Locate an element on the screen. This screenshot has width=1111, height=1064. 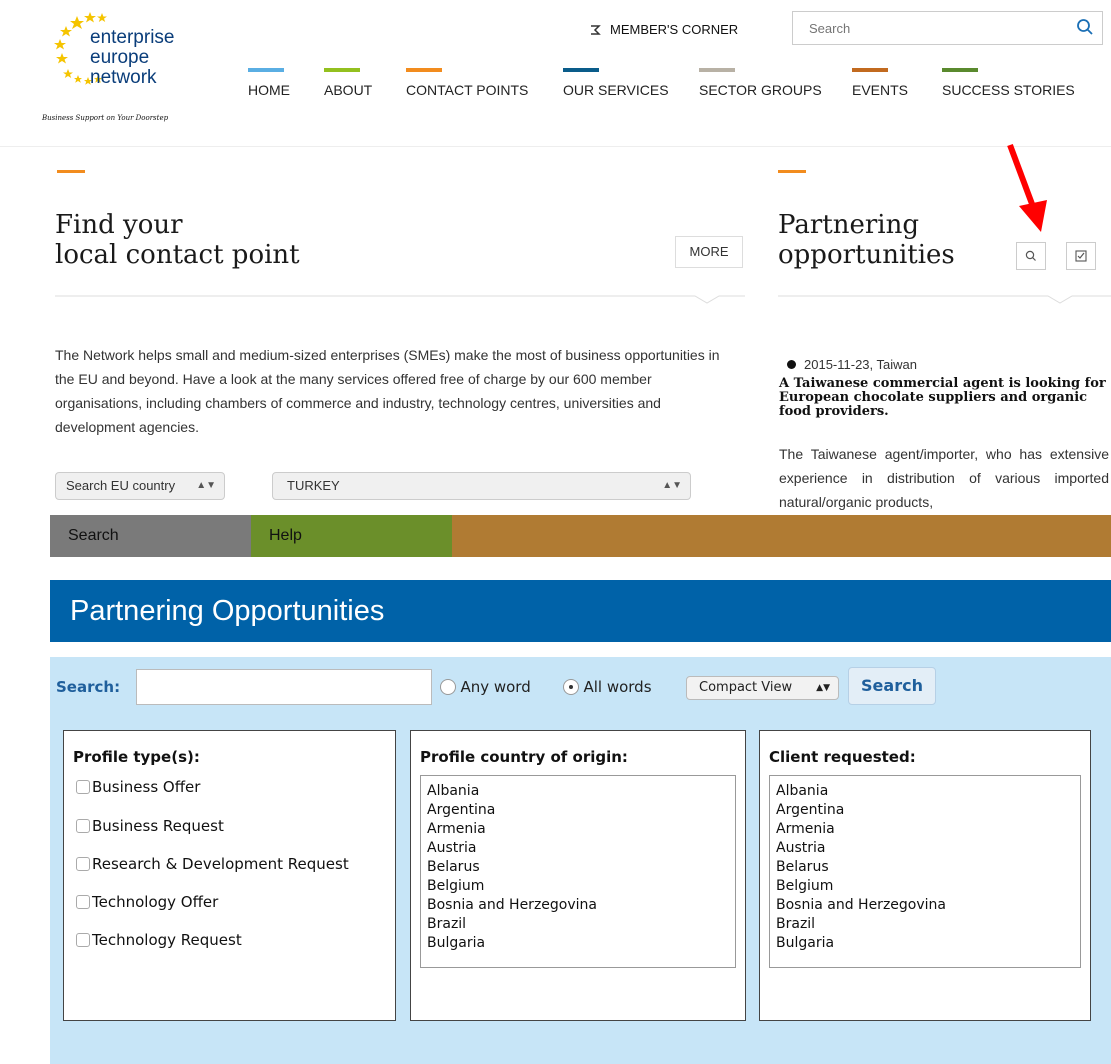
site-search-input is located at coordinates (939, 28).